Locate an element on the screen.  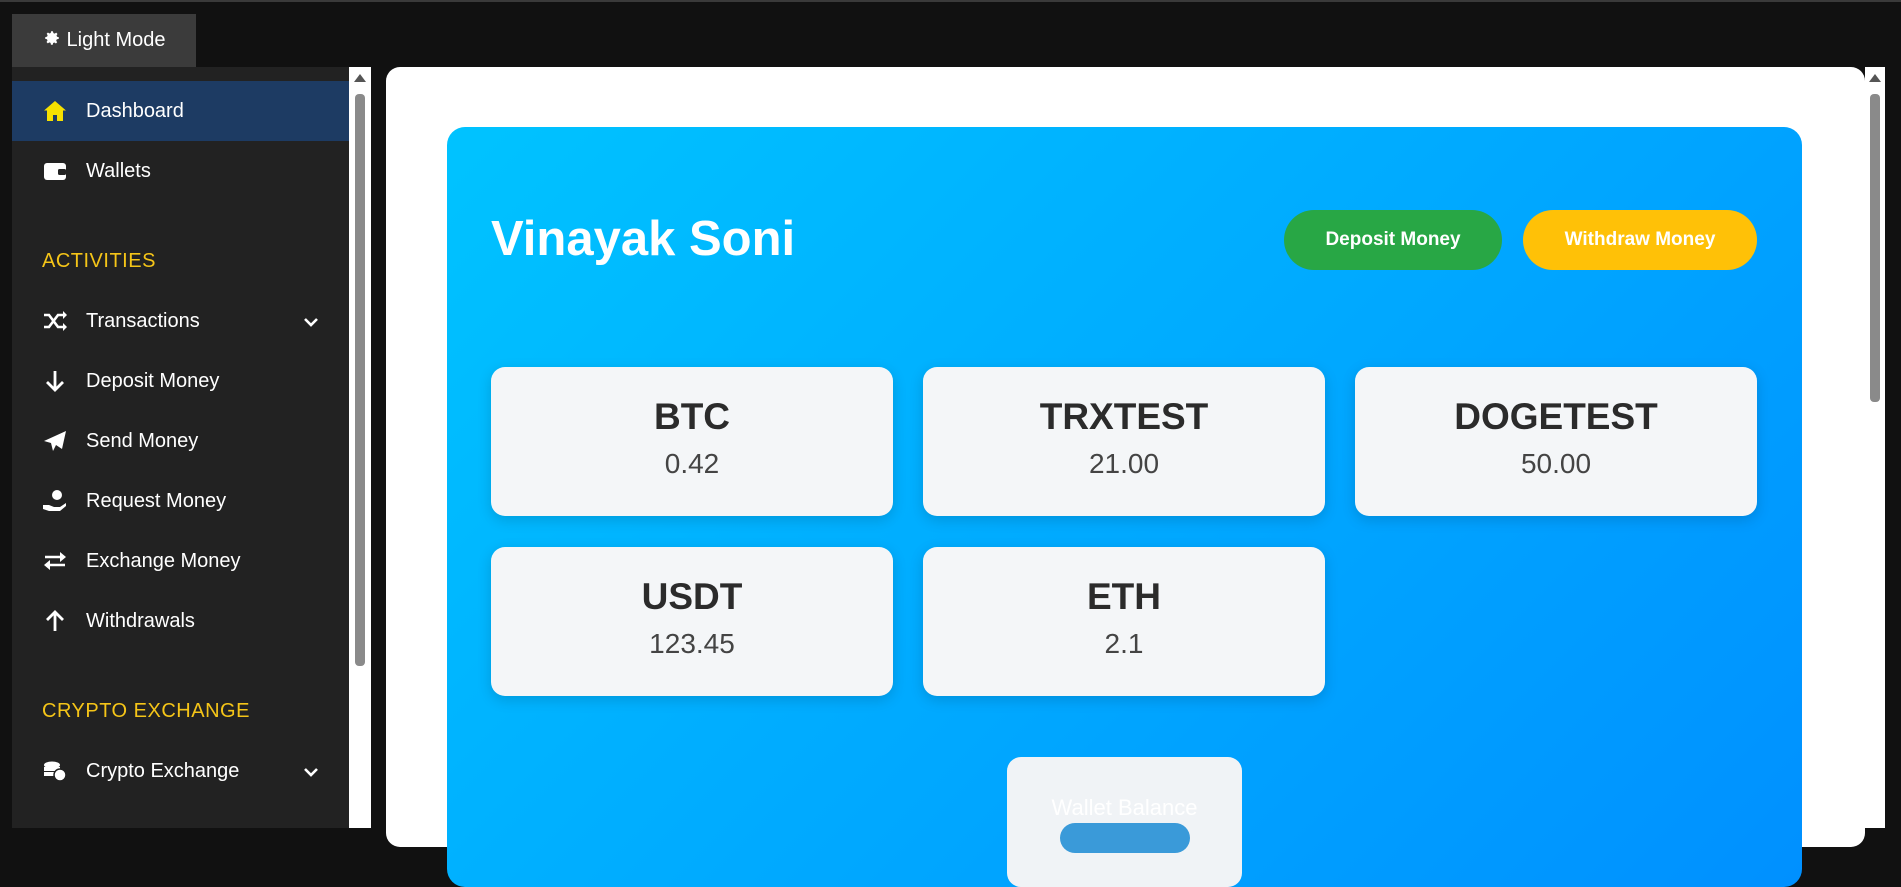
sidebar-item-transactions: Transactions is located at coordinates (180, 321).